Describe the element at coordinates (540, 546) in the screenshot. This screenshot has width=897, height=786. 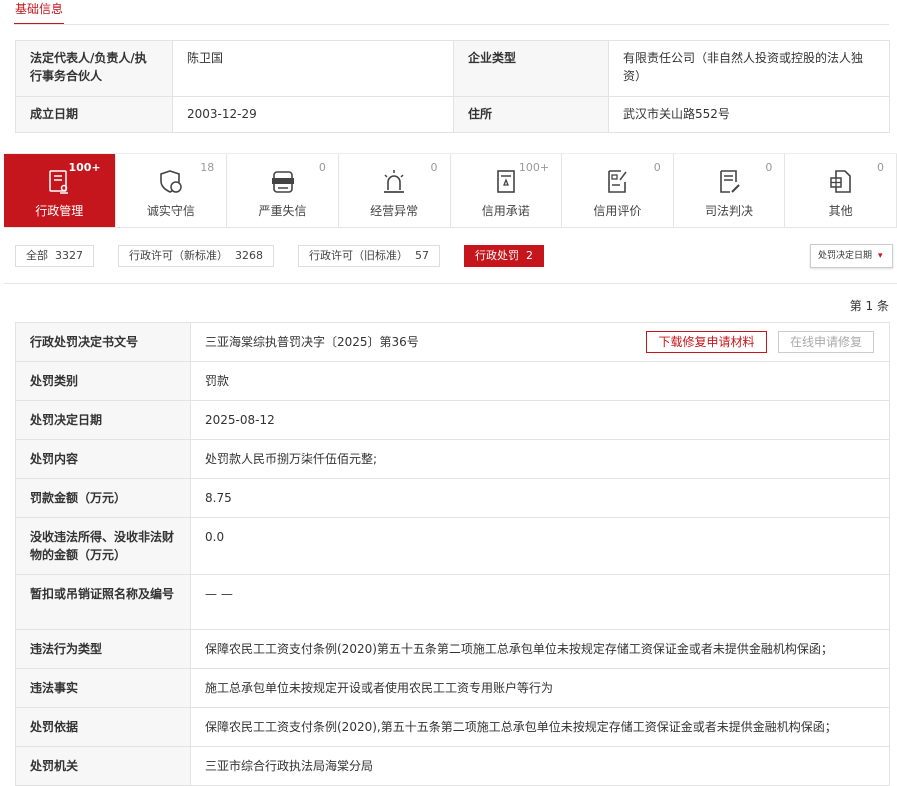
I see `field-value: 0.0` at that location.